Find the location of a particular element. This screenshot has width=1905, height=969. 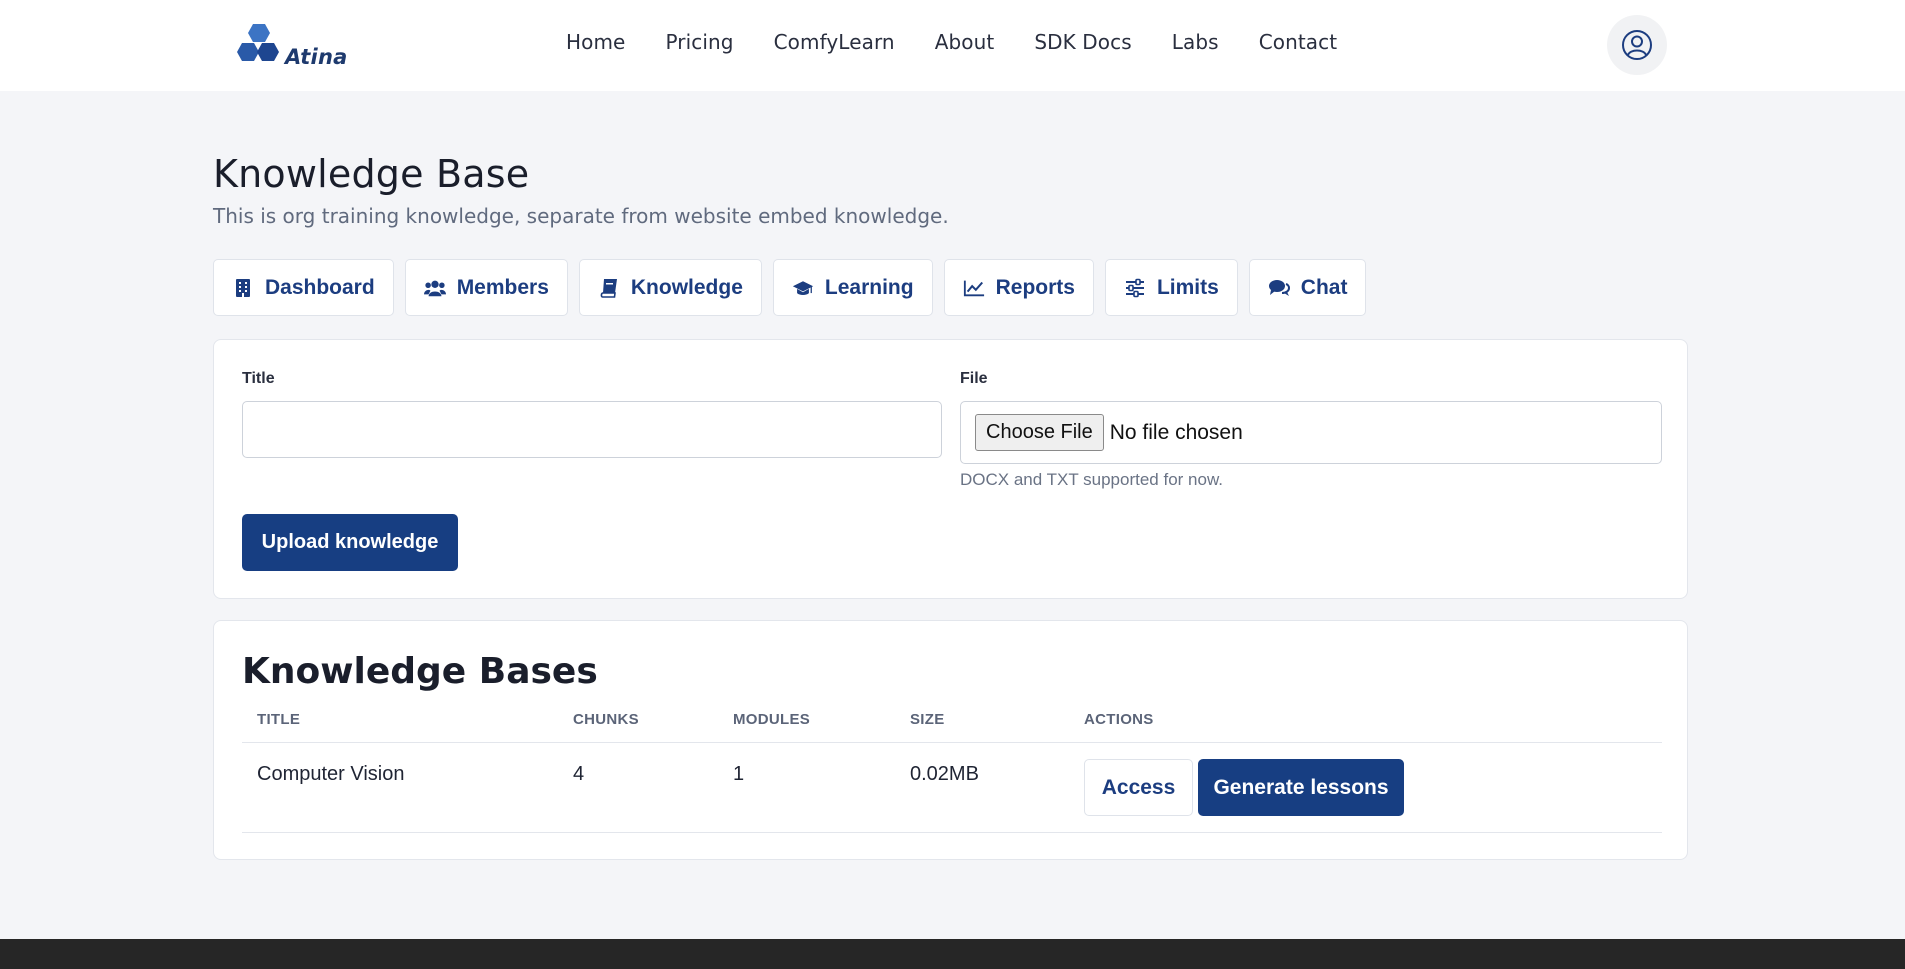

row-modules: 1 is located at coordinates (739, 774).